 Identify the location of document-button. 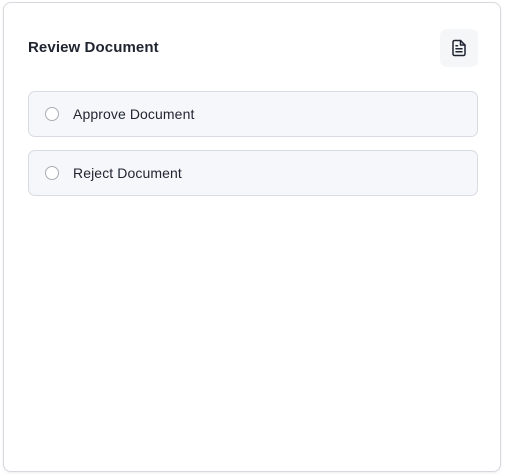
(459, 48).